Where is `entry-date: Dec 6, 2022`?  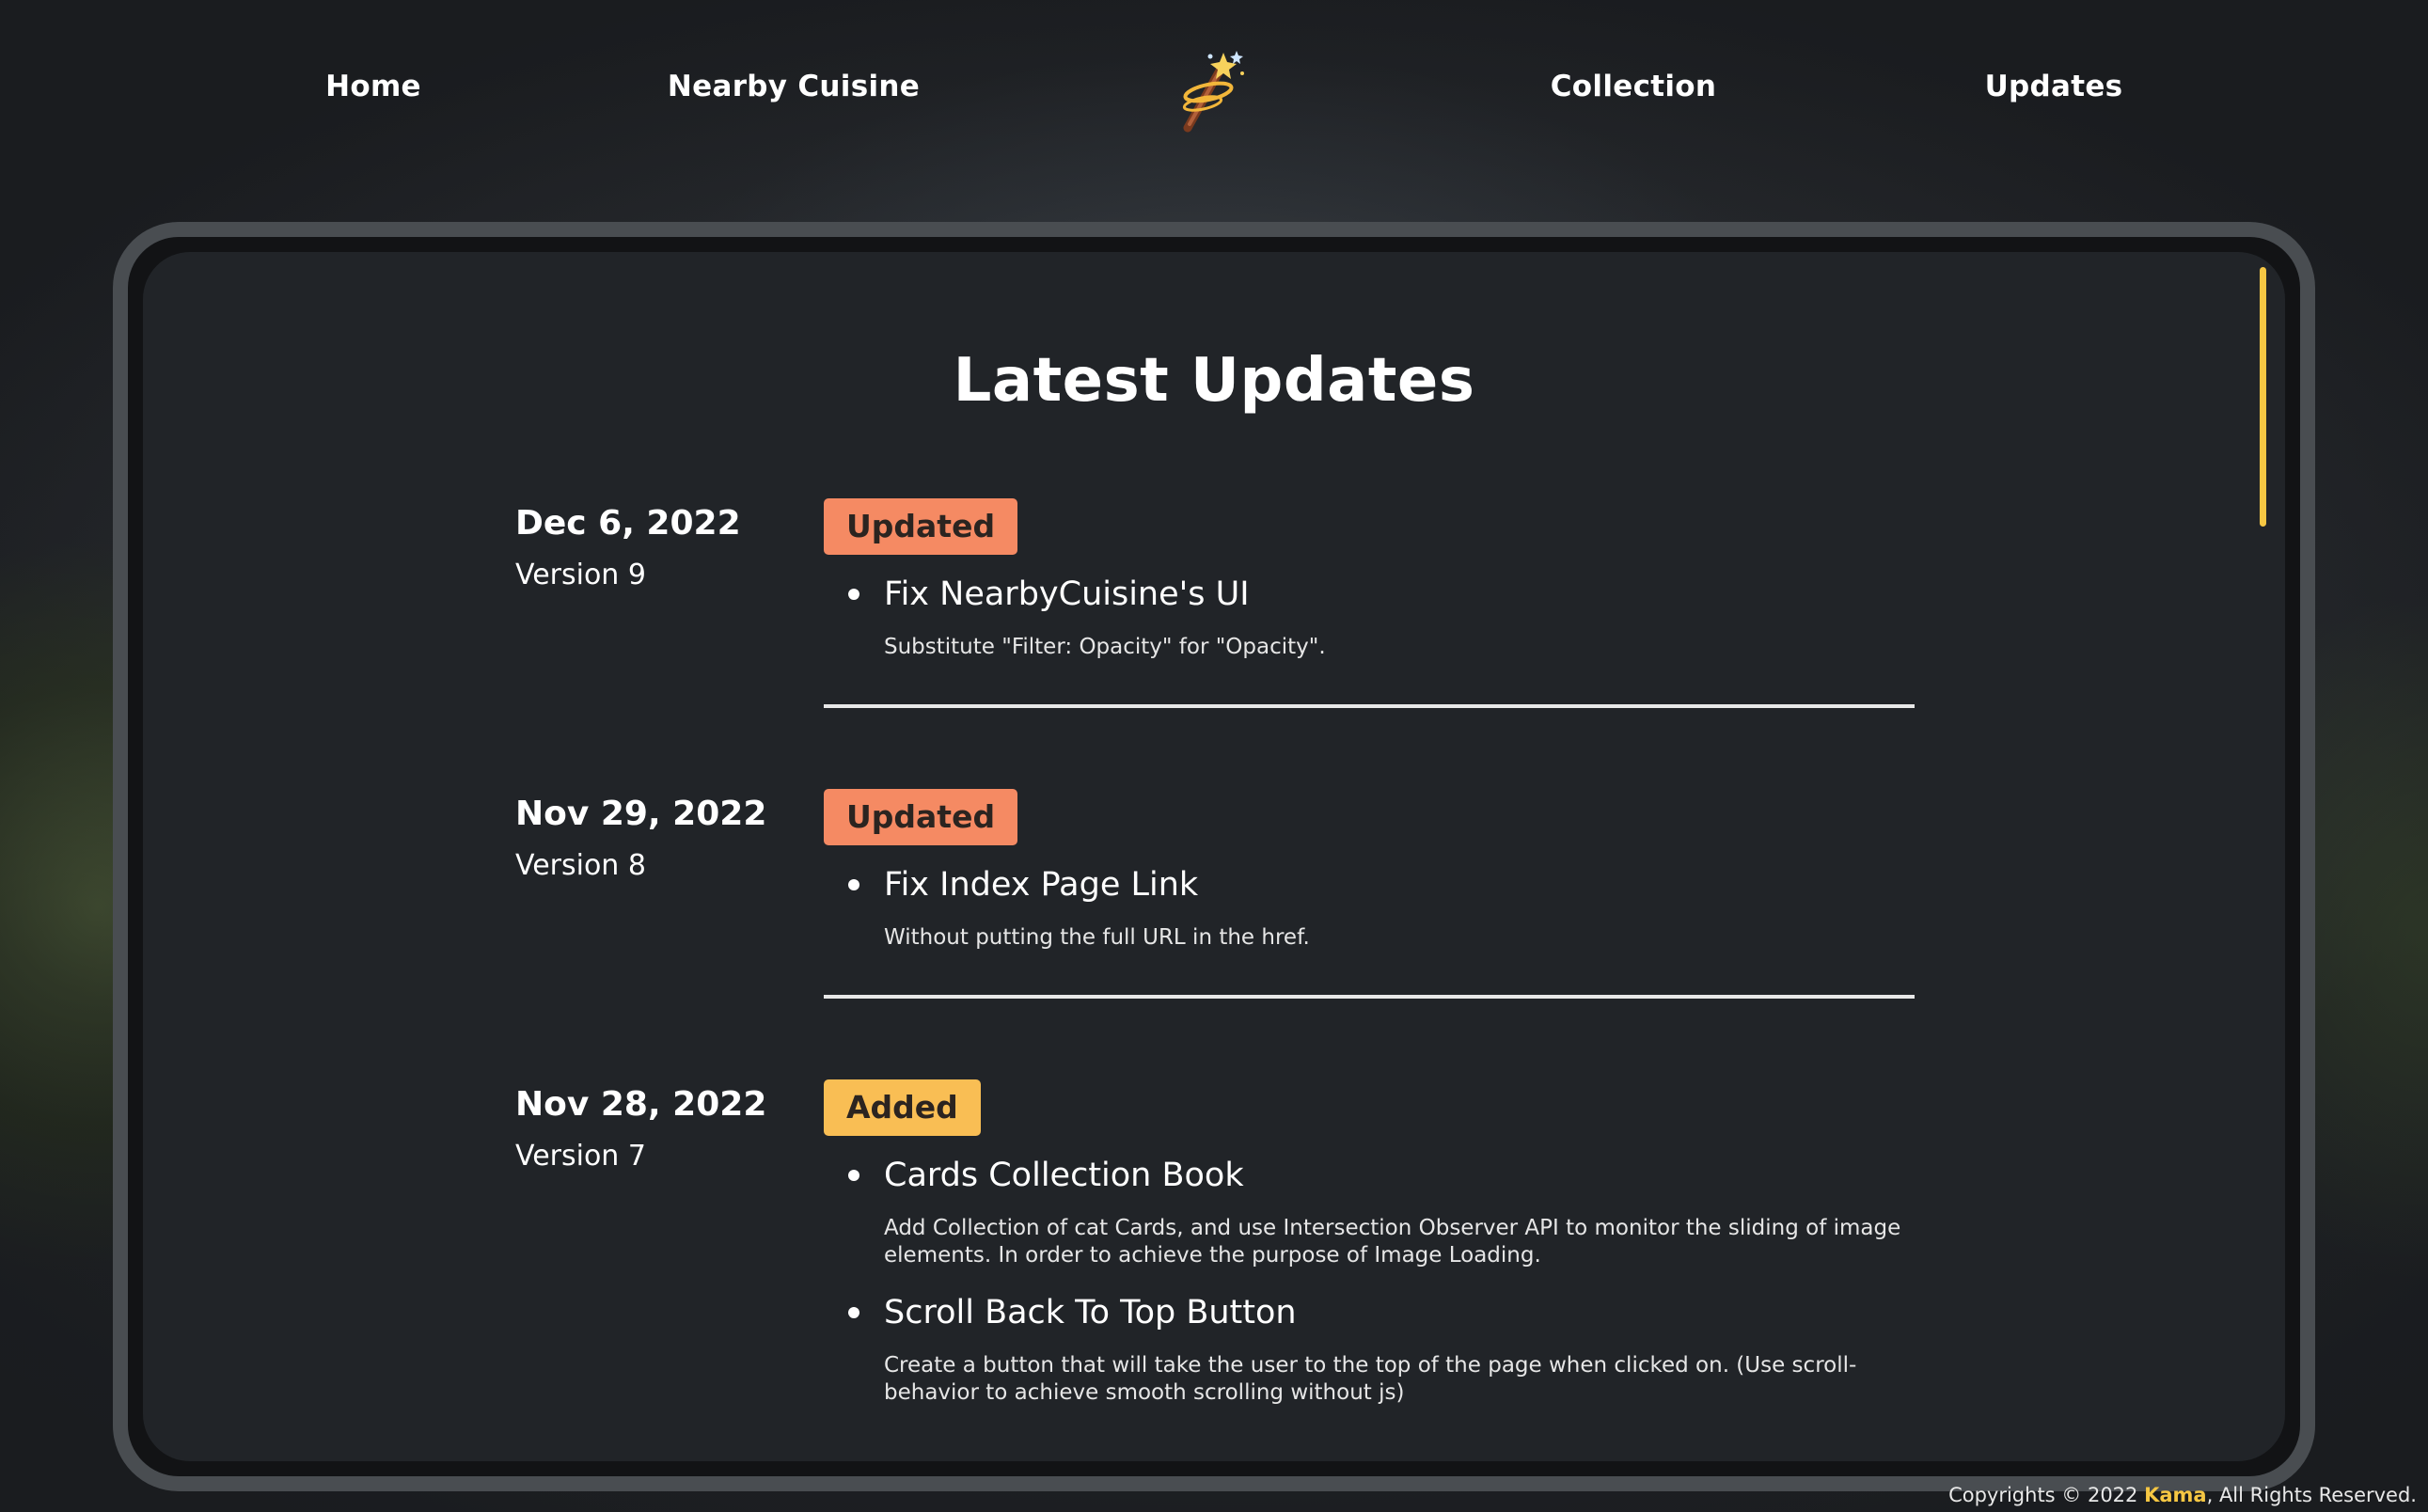 entry-date: Dec 6, 2022 is located at coordinates (628, 523).